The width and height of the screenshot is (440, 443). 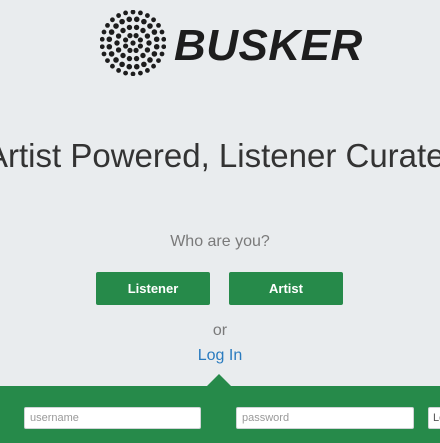 I want to click on username-input, so click(x=112, y=418).